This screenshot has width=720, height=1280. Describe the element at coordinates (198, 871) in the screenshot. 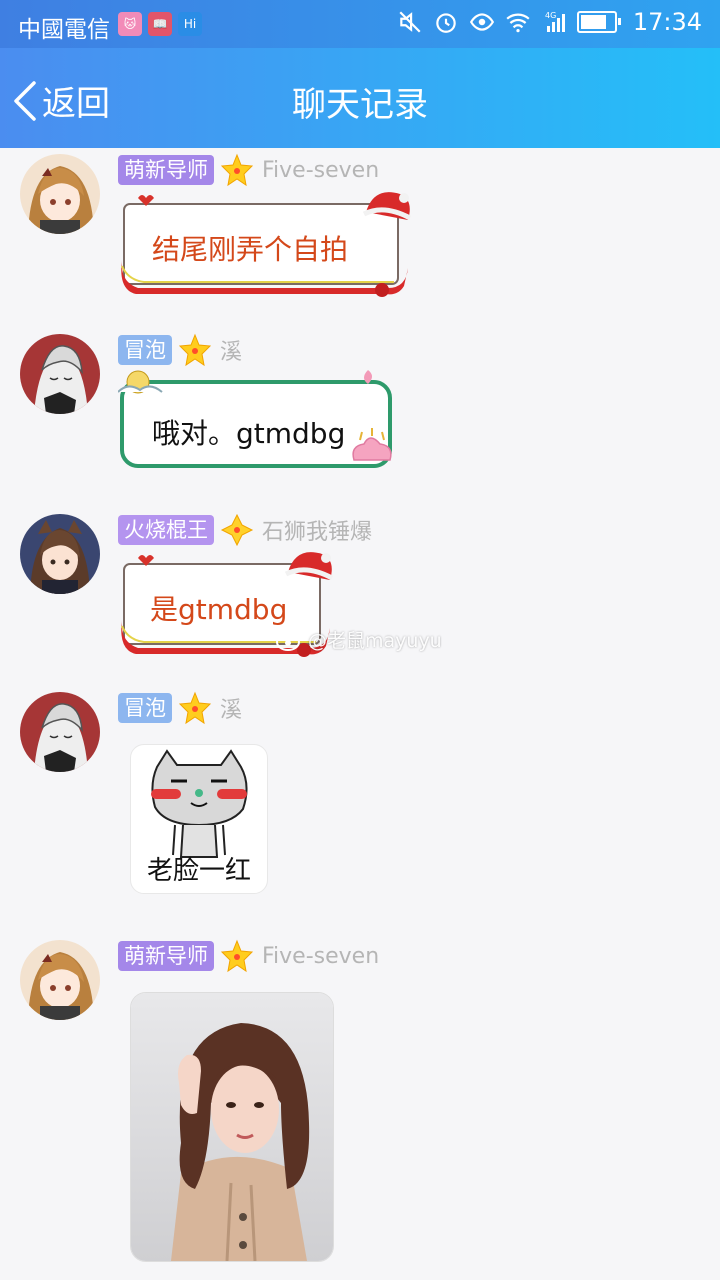

I see `sticker-caption: 老脸一红` at that location.